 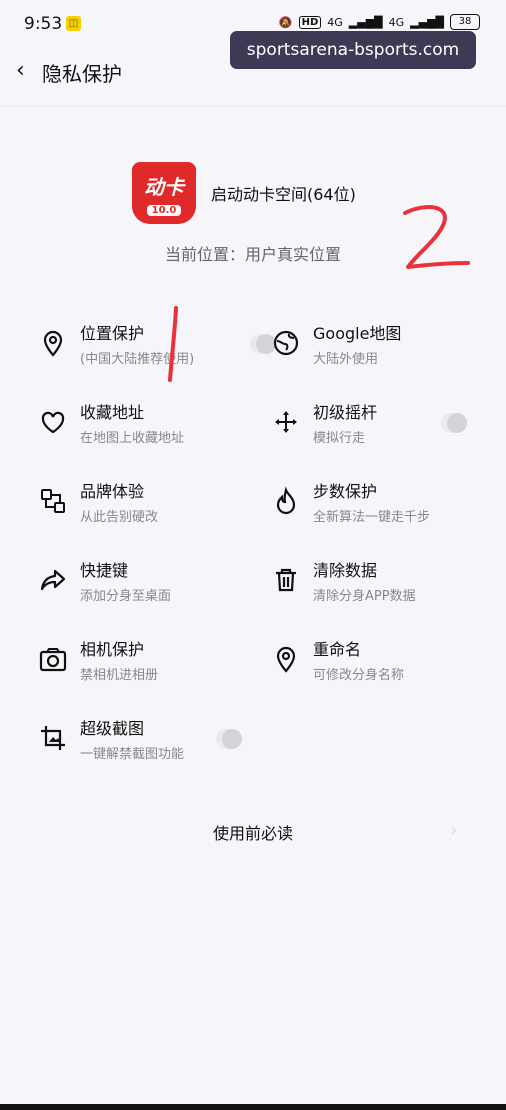 What do you see at coordinates (388, 587) in the screenshot?
I see `feature-clear-data: 清除数据 清除分身APP数据` at bounding box center [388, 587].